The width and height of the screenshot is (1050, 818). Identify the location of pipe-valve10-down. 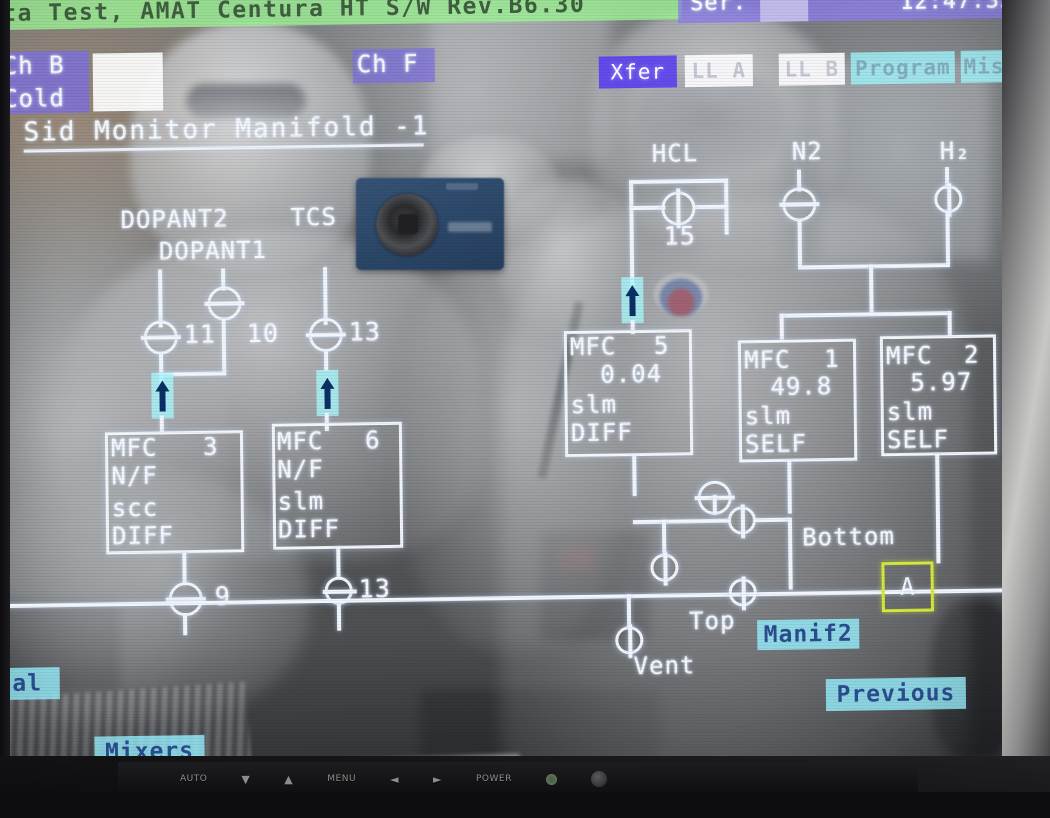
(224, 346).